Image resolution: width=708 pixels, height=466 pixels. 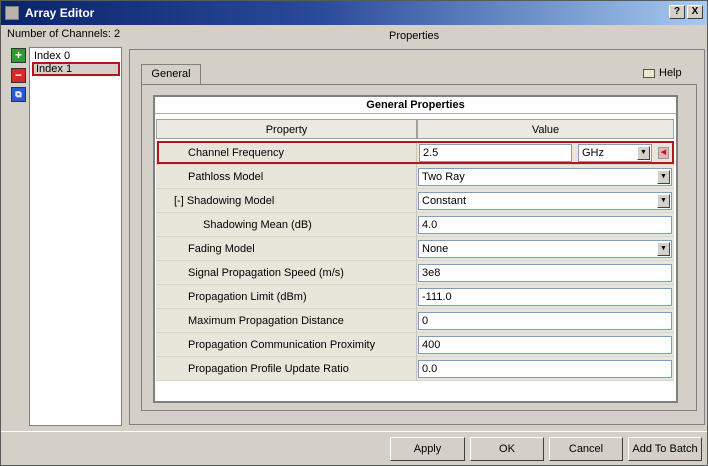 I want to click on property-value-cell: 400, so click(x=545, y=345).